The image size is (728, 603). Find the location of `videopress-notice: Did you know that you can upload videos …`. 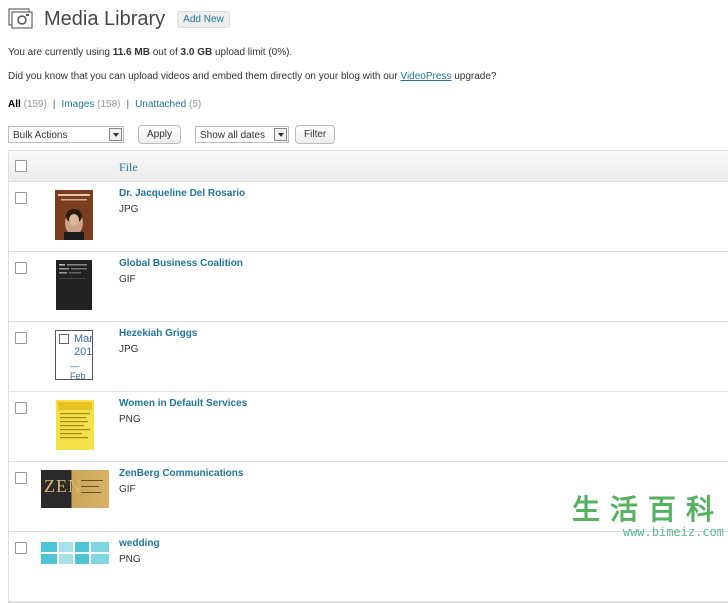

videopress-notice: Did you know that you can upload videos … is located at coordinates (252, 76).